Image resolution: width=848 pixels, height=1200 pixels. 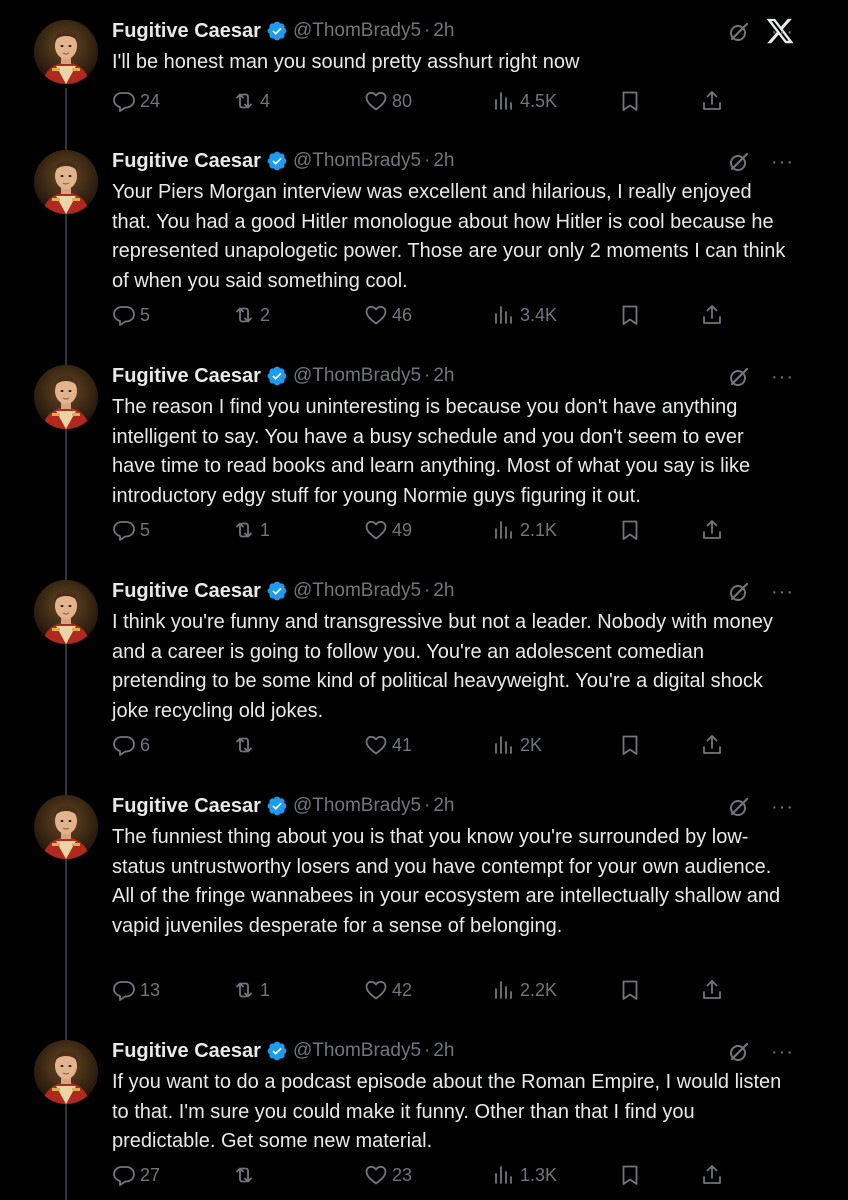 What do you see at coordinates (388, 315) in the screenshot?
I see `like-button: 46` at bounding box center [388, 315].